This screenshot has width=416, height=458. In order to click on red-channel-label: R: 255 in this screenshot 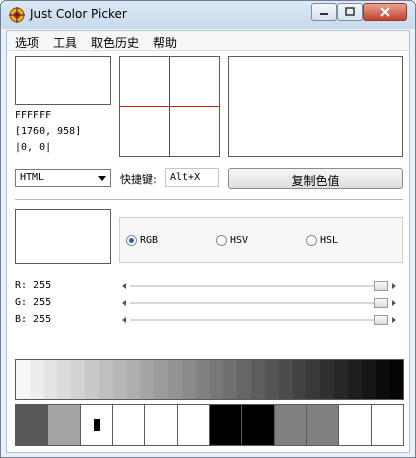, I will do `click(33, 285)`.